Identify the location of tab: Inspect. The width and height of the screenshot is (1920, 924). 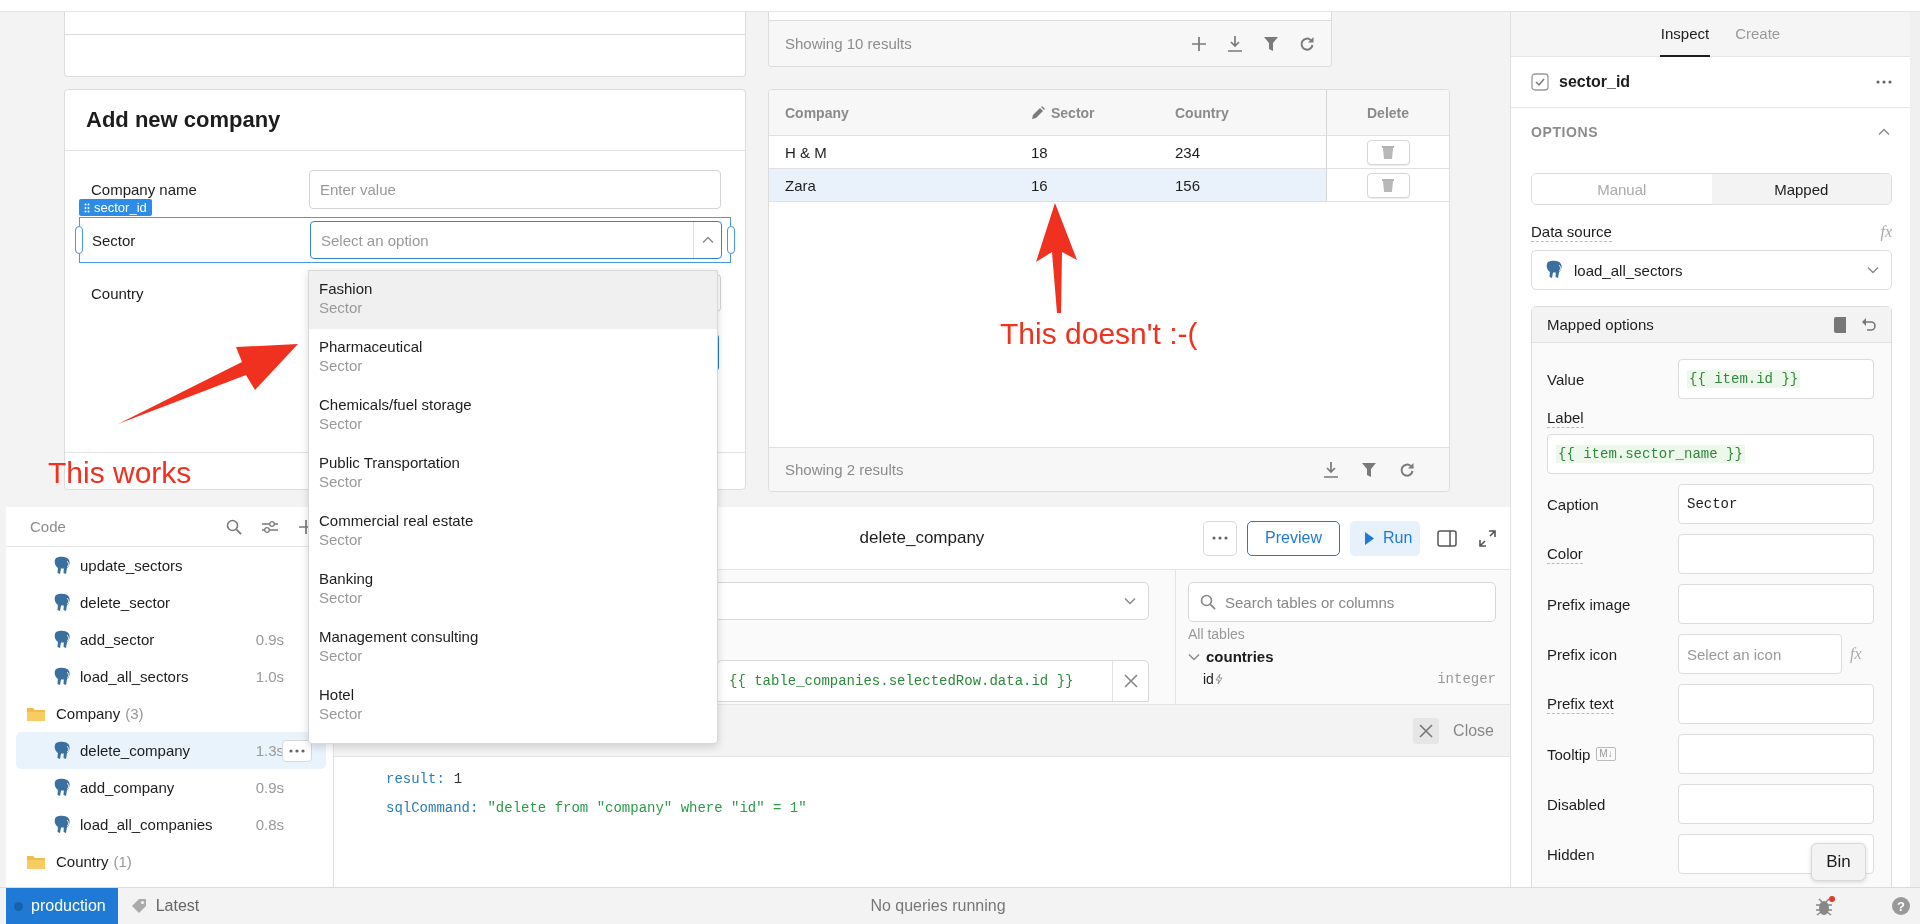
(1685, 34).